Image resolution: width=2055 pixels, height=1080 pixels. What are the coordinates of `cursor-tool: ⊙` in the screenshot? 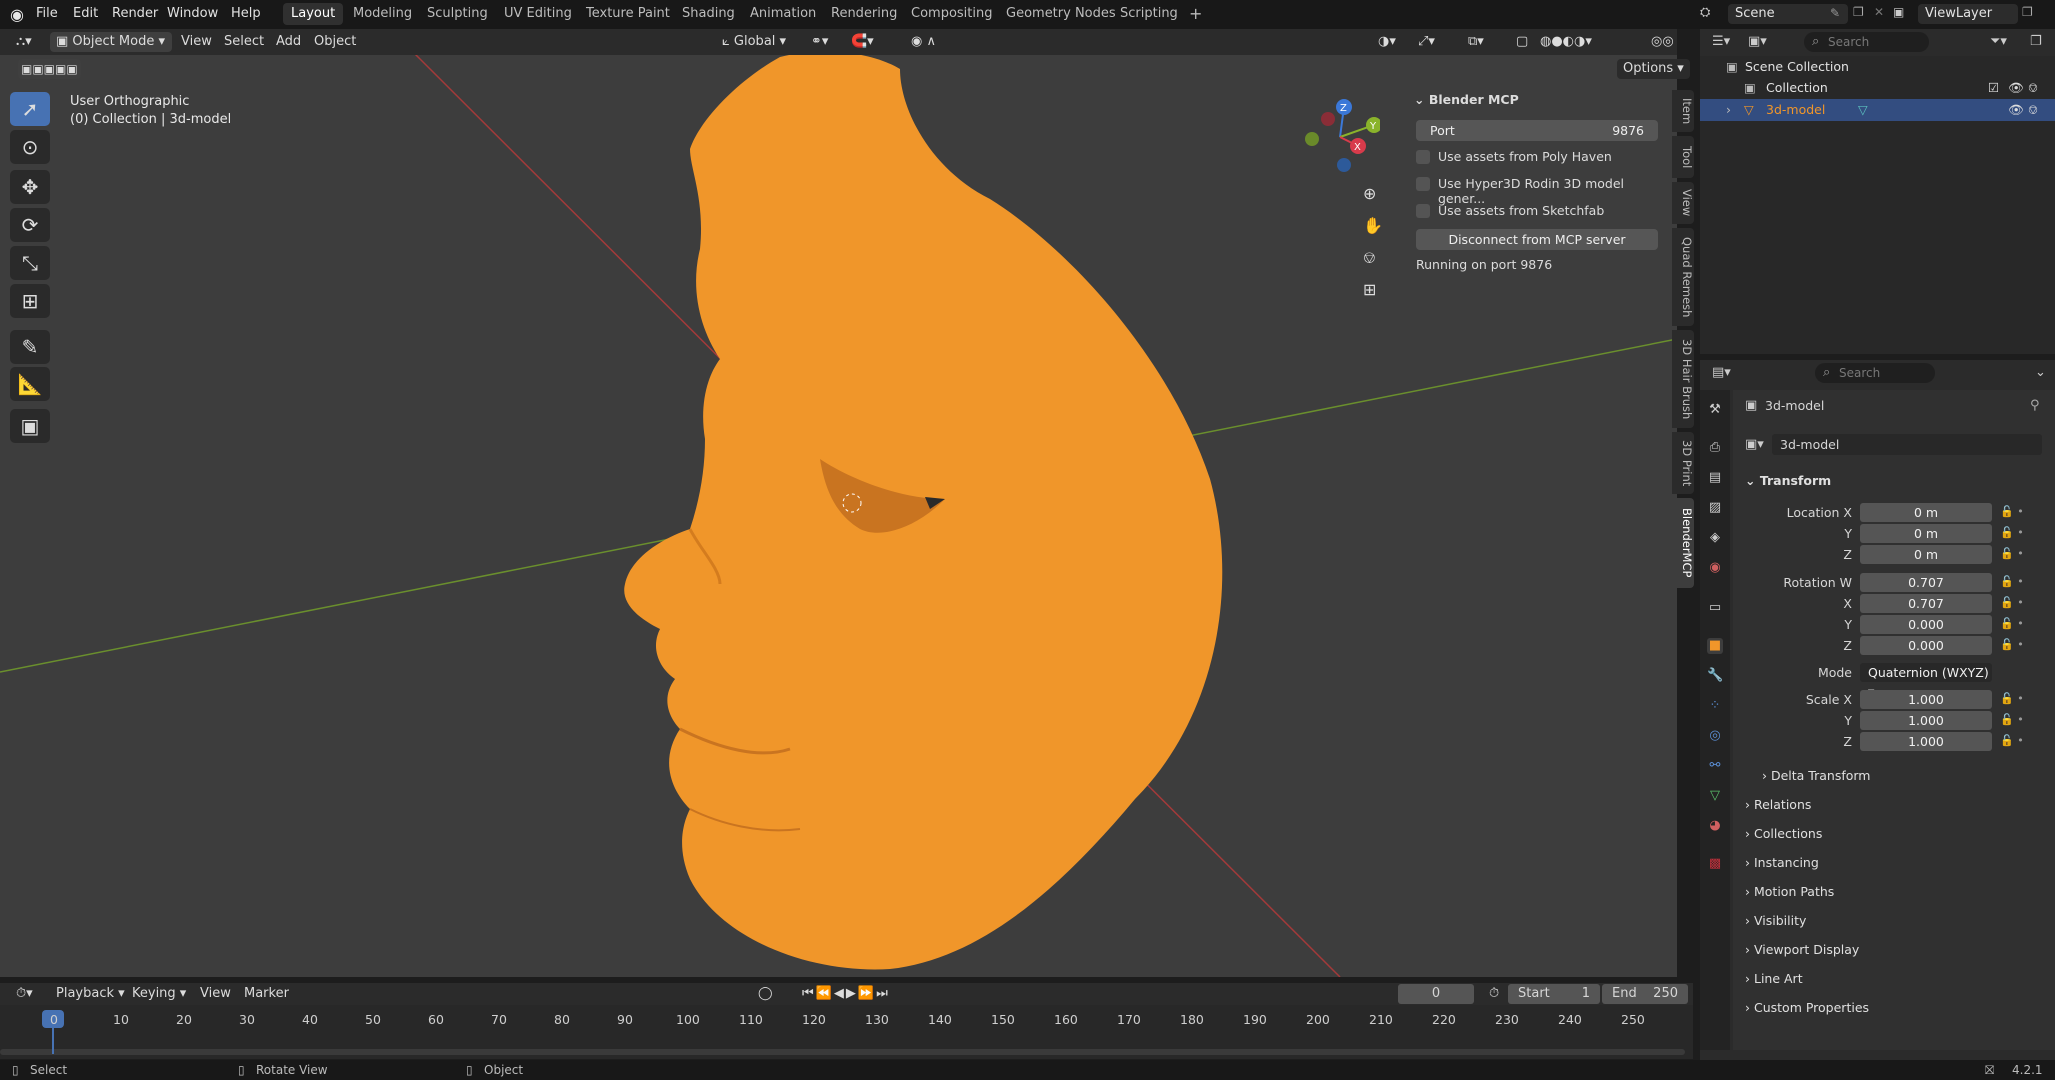 It's located at (30, 147).